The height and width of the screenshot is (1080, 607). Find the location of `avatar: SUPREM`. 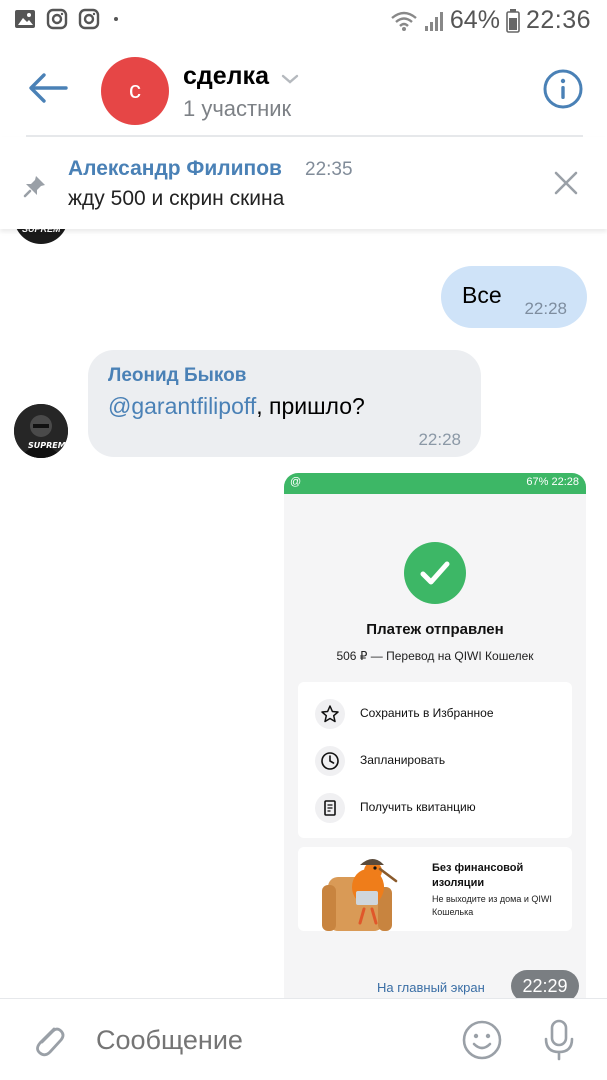

avatar: SUPREM is located at coordinates (41, 431).